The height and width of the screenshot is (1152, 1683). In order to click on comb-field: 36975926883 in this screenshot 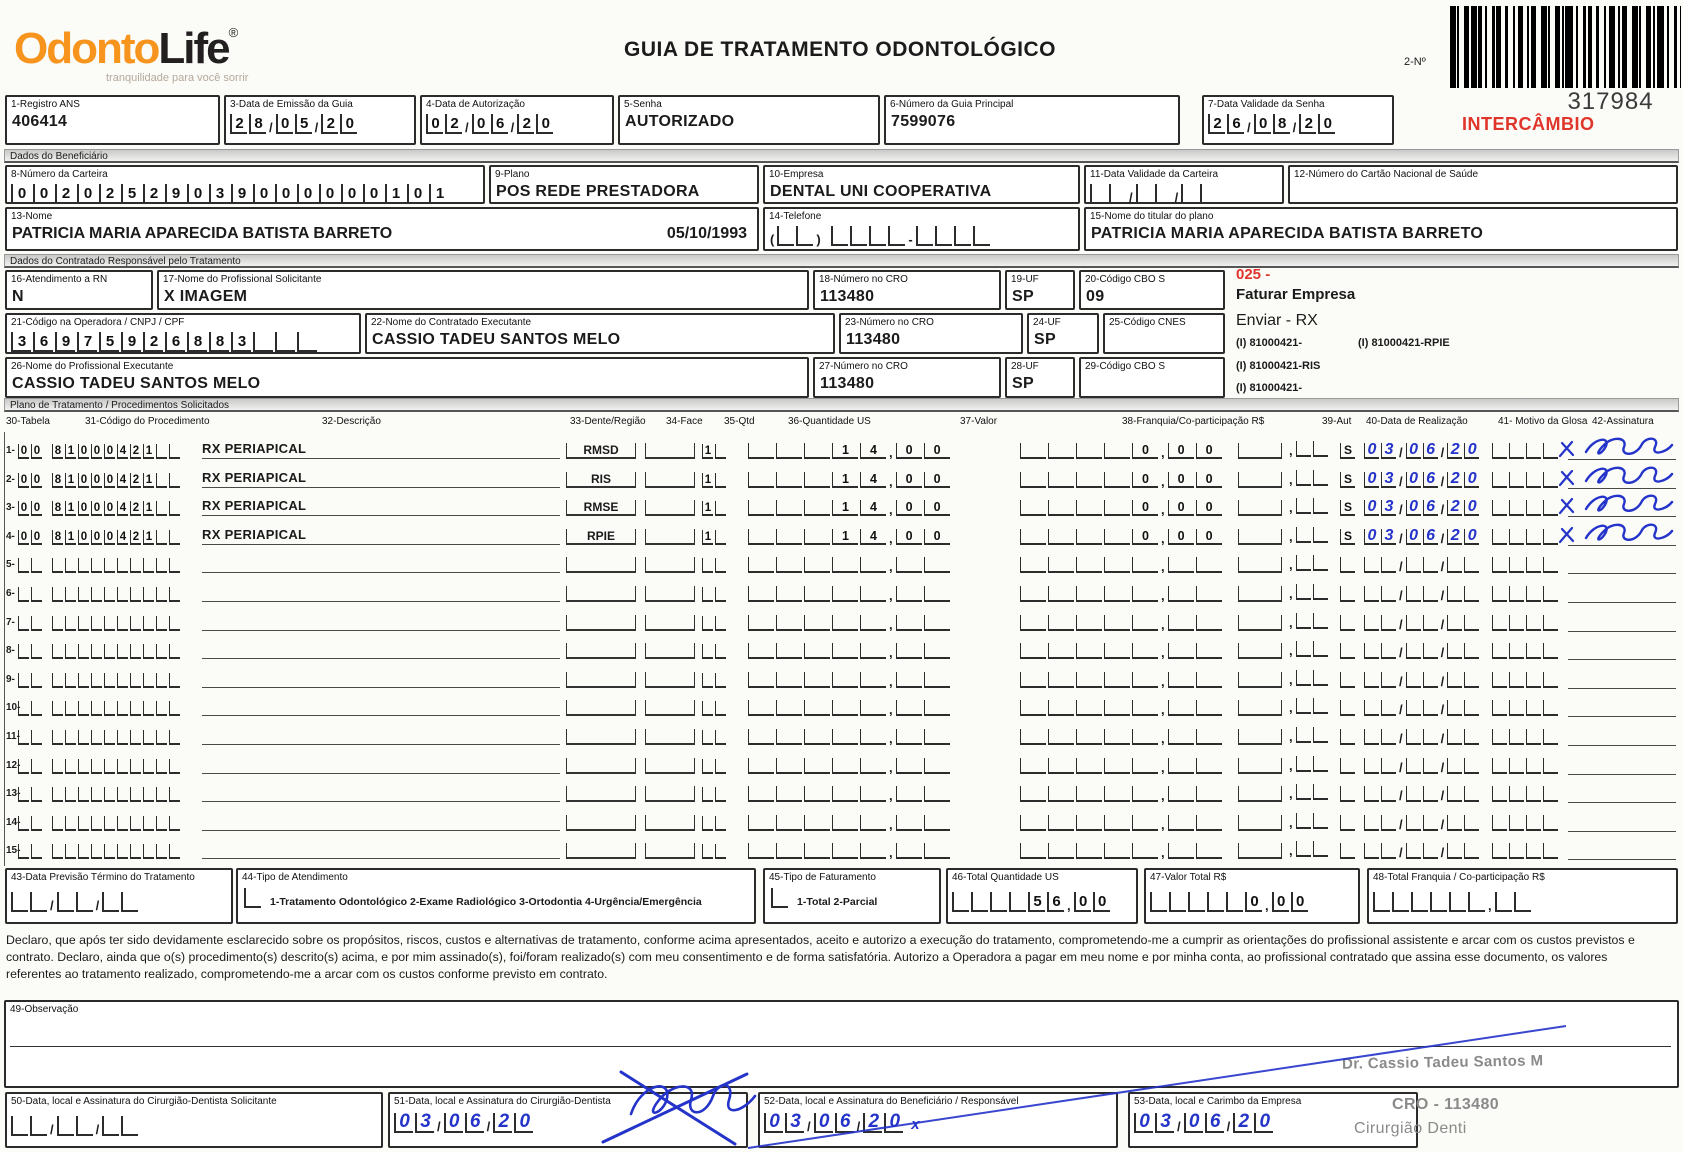, I will do `click(164, 342)`.